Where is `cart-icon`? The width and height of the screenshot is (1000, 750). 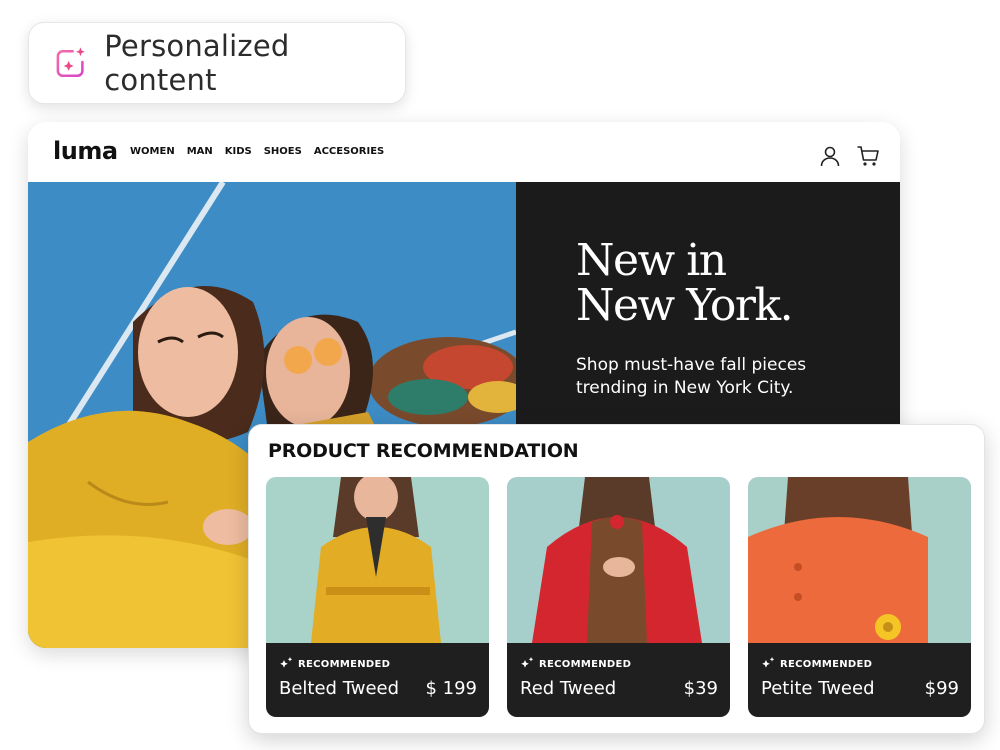
cart-icon is located at coordinates (868, 156).